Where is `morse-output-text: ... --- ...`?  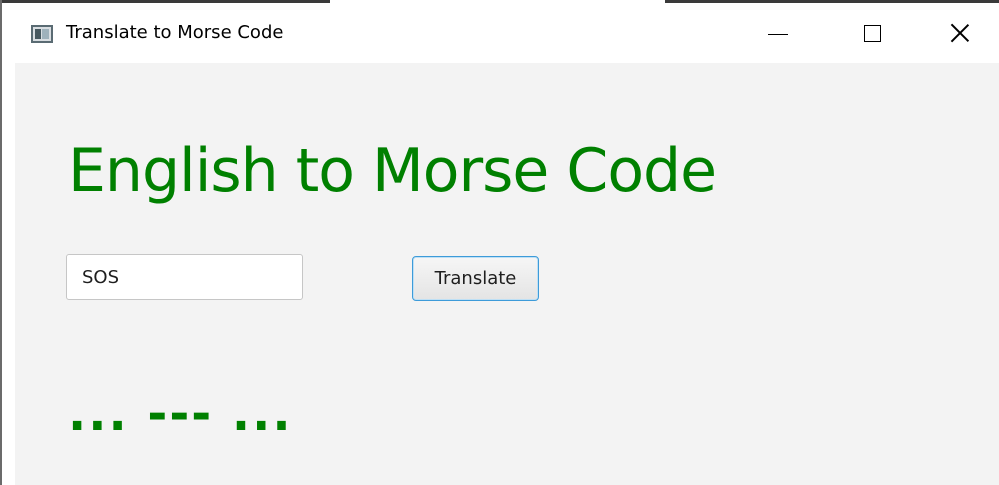 morse-output-text: ... --- ... is located at coordinates (180, 414).